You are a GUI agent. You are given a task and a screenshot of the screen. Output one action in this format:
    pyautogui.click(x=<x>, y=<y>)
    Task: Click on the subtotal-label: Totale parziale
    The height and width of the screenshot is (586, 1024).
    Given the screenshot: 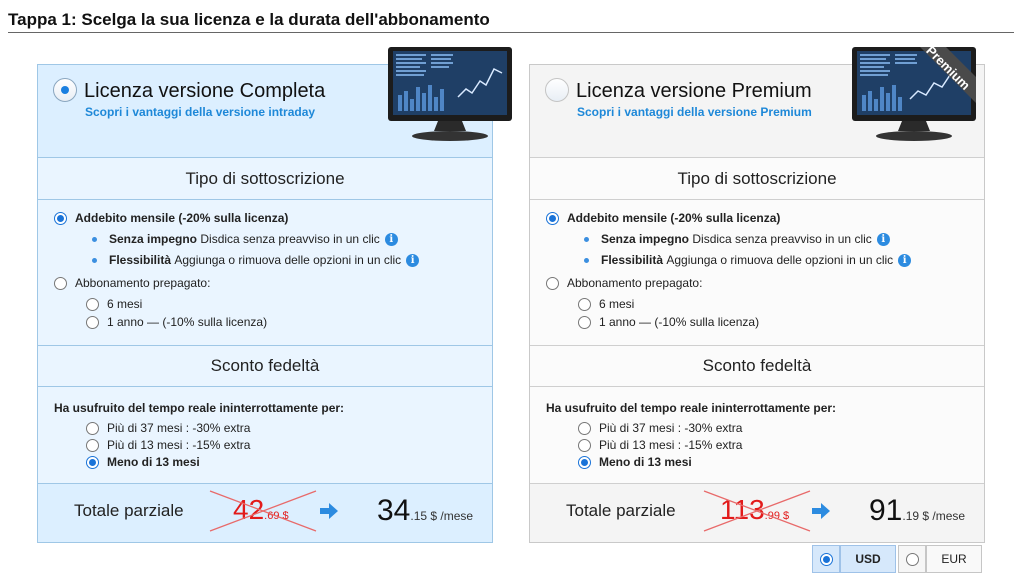 What is the action you would take?
    pyautogui.click(x=621, y=510)
    